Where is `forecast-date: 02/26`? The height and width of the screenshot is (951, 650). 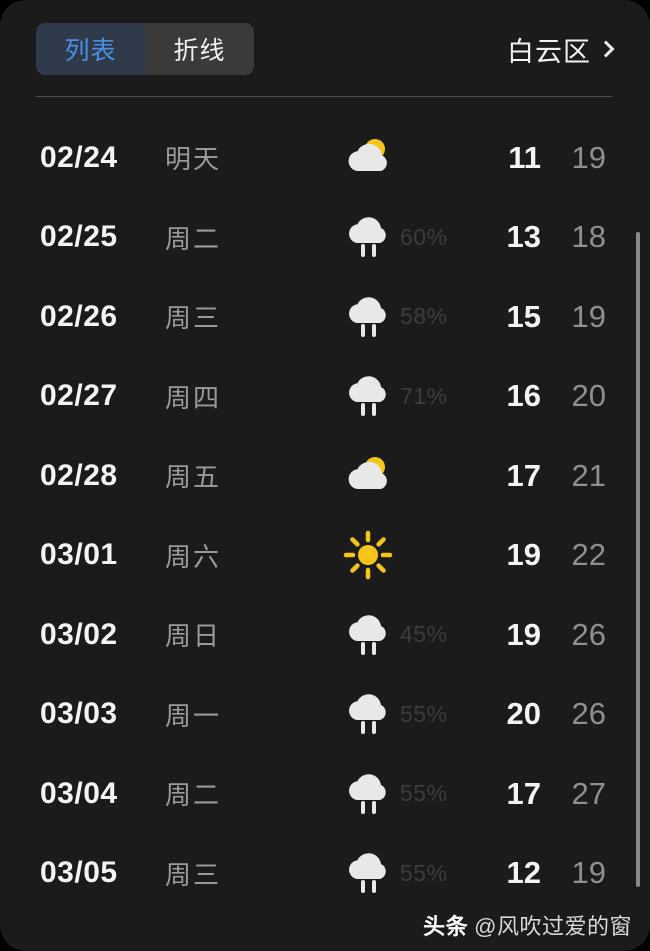 forecast-date: 02/26 is located at coordinates (79, 316).